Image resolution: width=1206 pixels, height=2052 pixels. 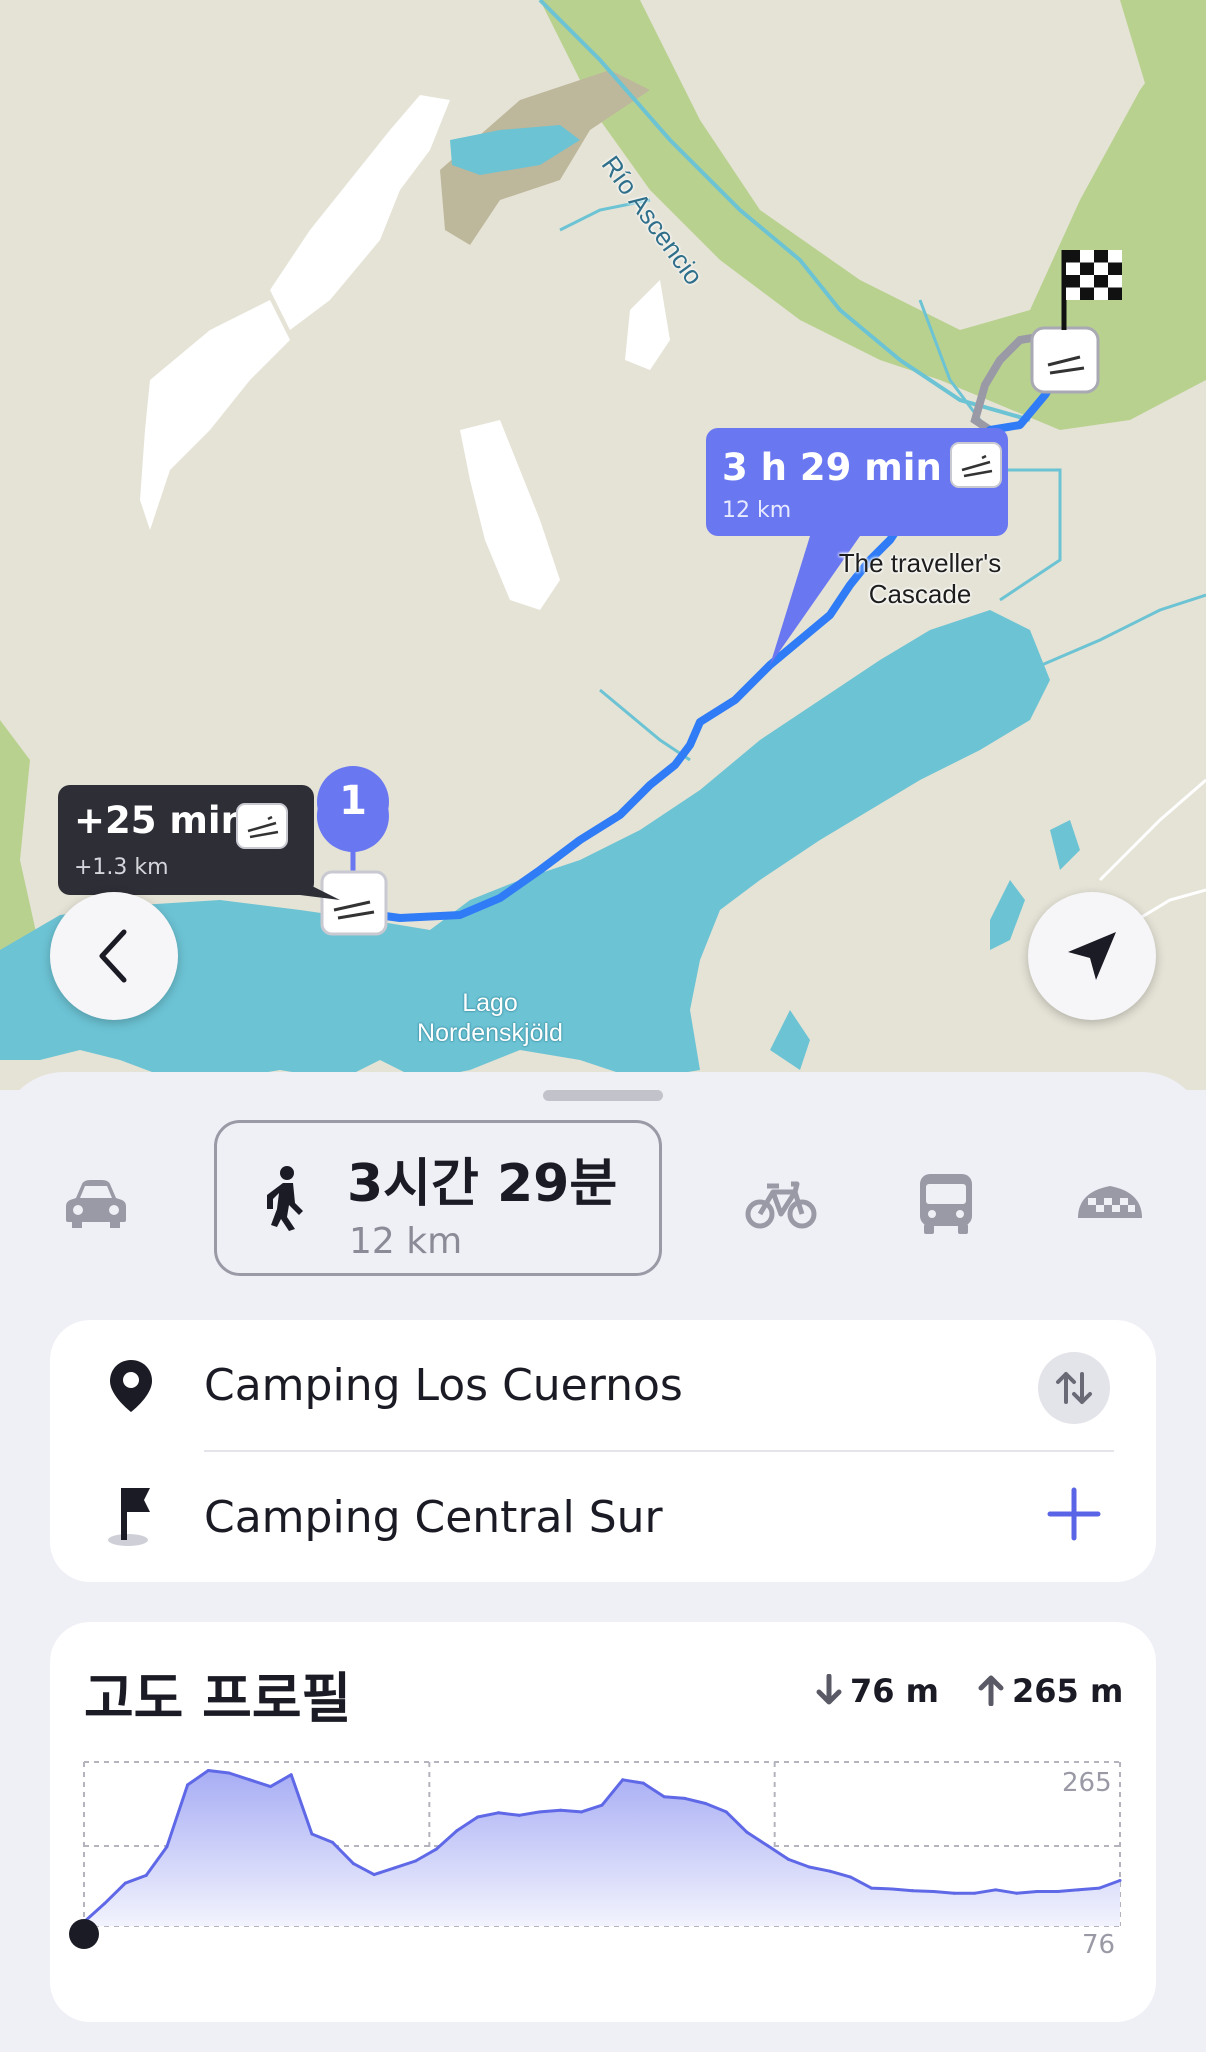 I want to click on route-destination-label: Camping Central Sur, so click(x=433, y=1517).